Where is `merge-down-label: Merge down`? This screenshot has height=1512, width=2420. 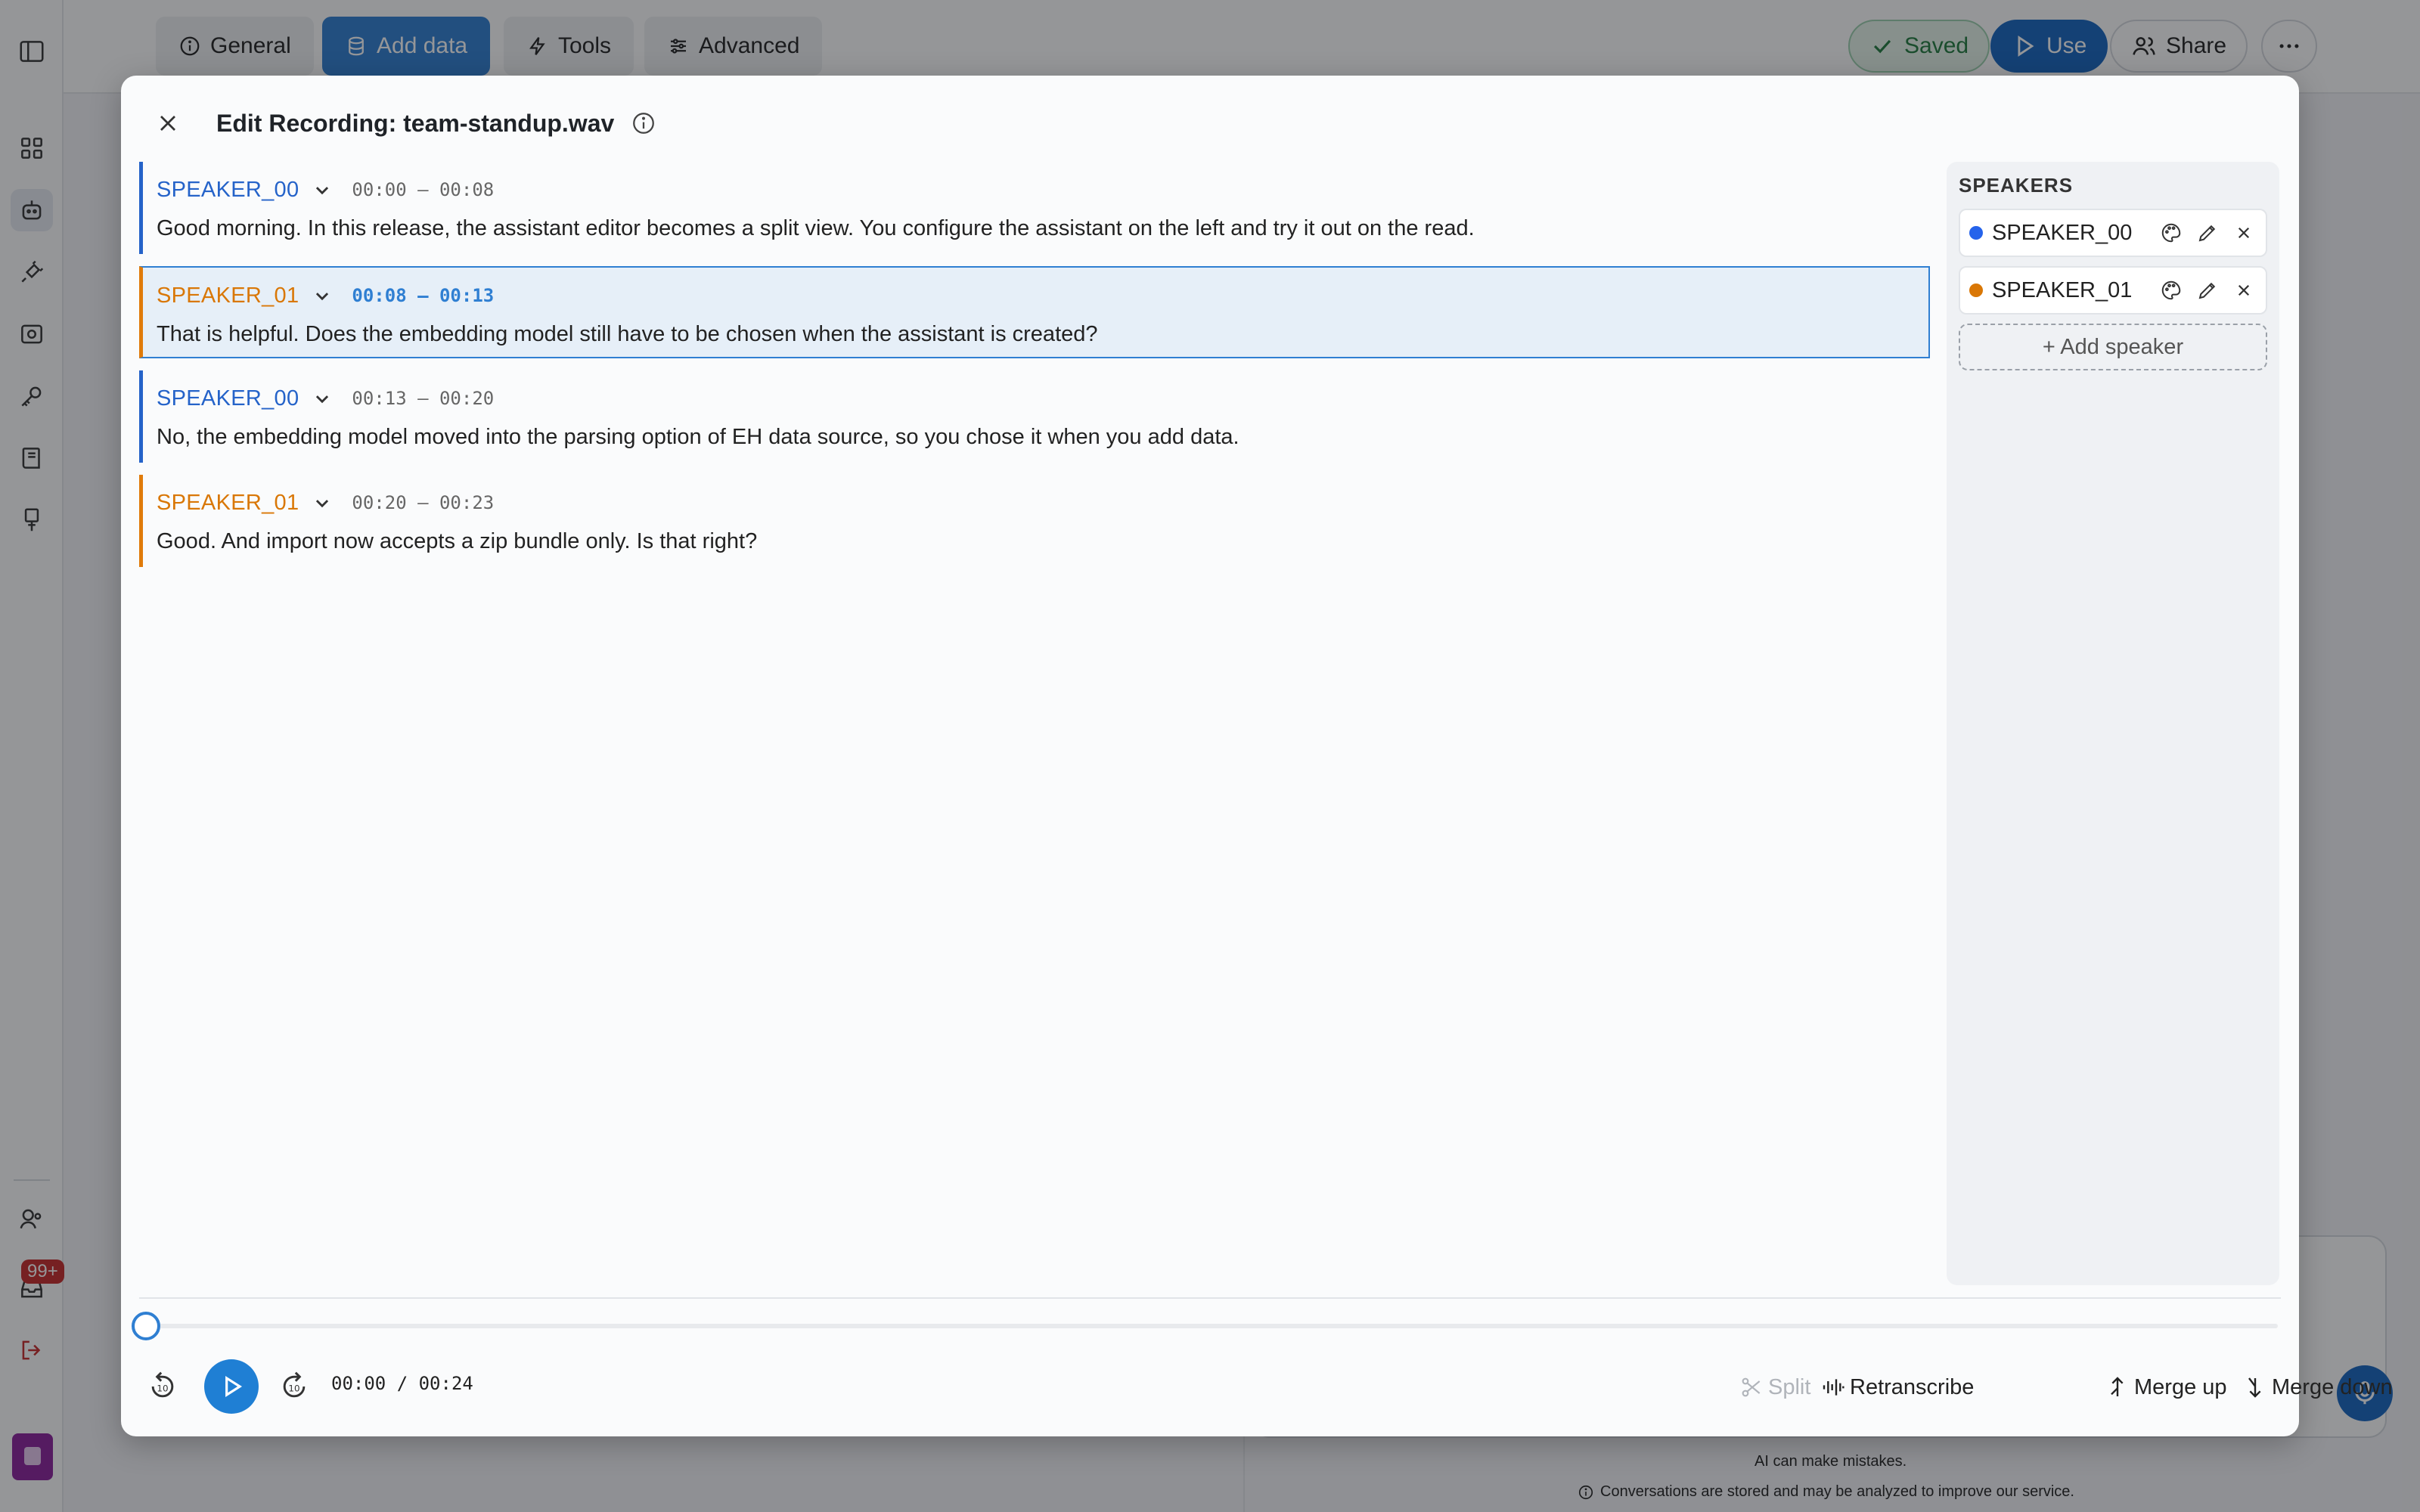
merge-down-label: Merge down is located at coordinates (2332, 1386).